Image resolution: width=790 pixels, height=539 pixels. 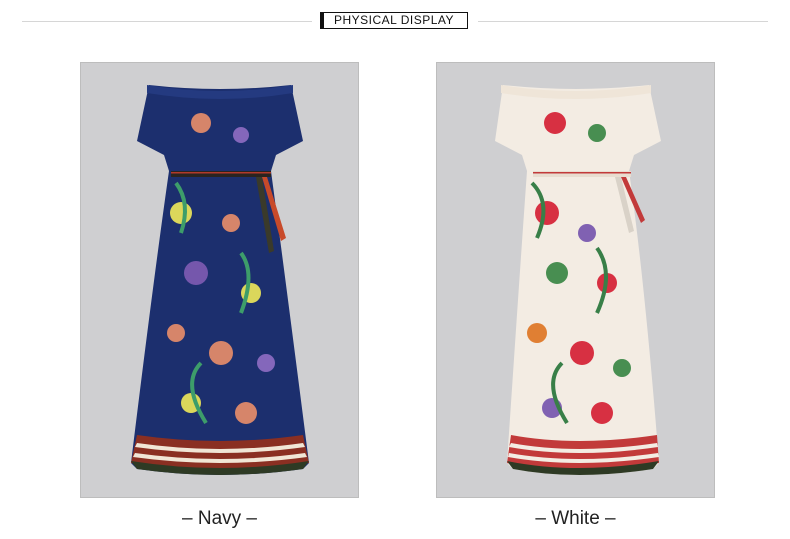 I want to click on caption-navy: – Navy –, so click(x=219, y=518).